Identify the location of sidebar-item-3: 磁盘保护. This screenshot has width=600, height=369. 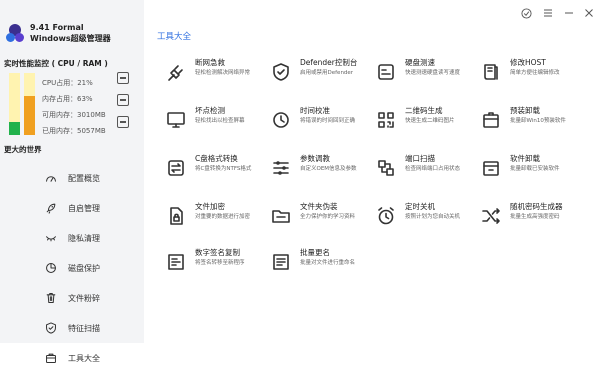
(72, 268).